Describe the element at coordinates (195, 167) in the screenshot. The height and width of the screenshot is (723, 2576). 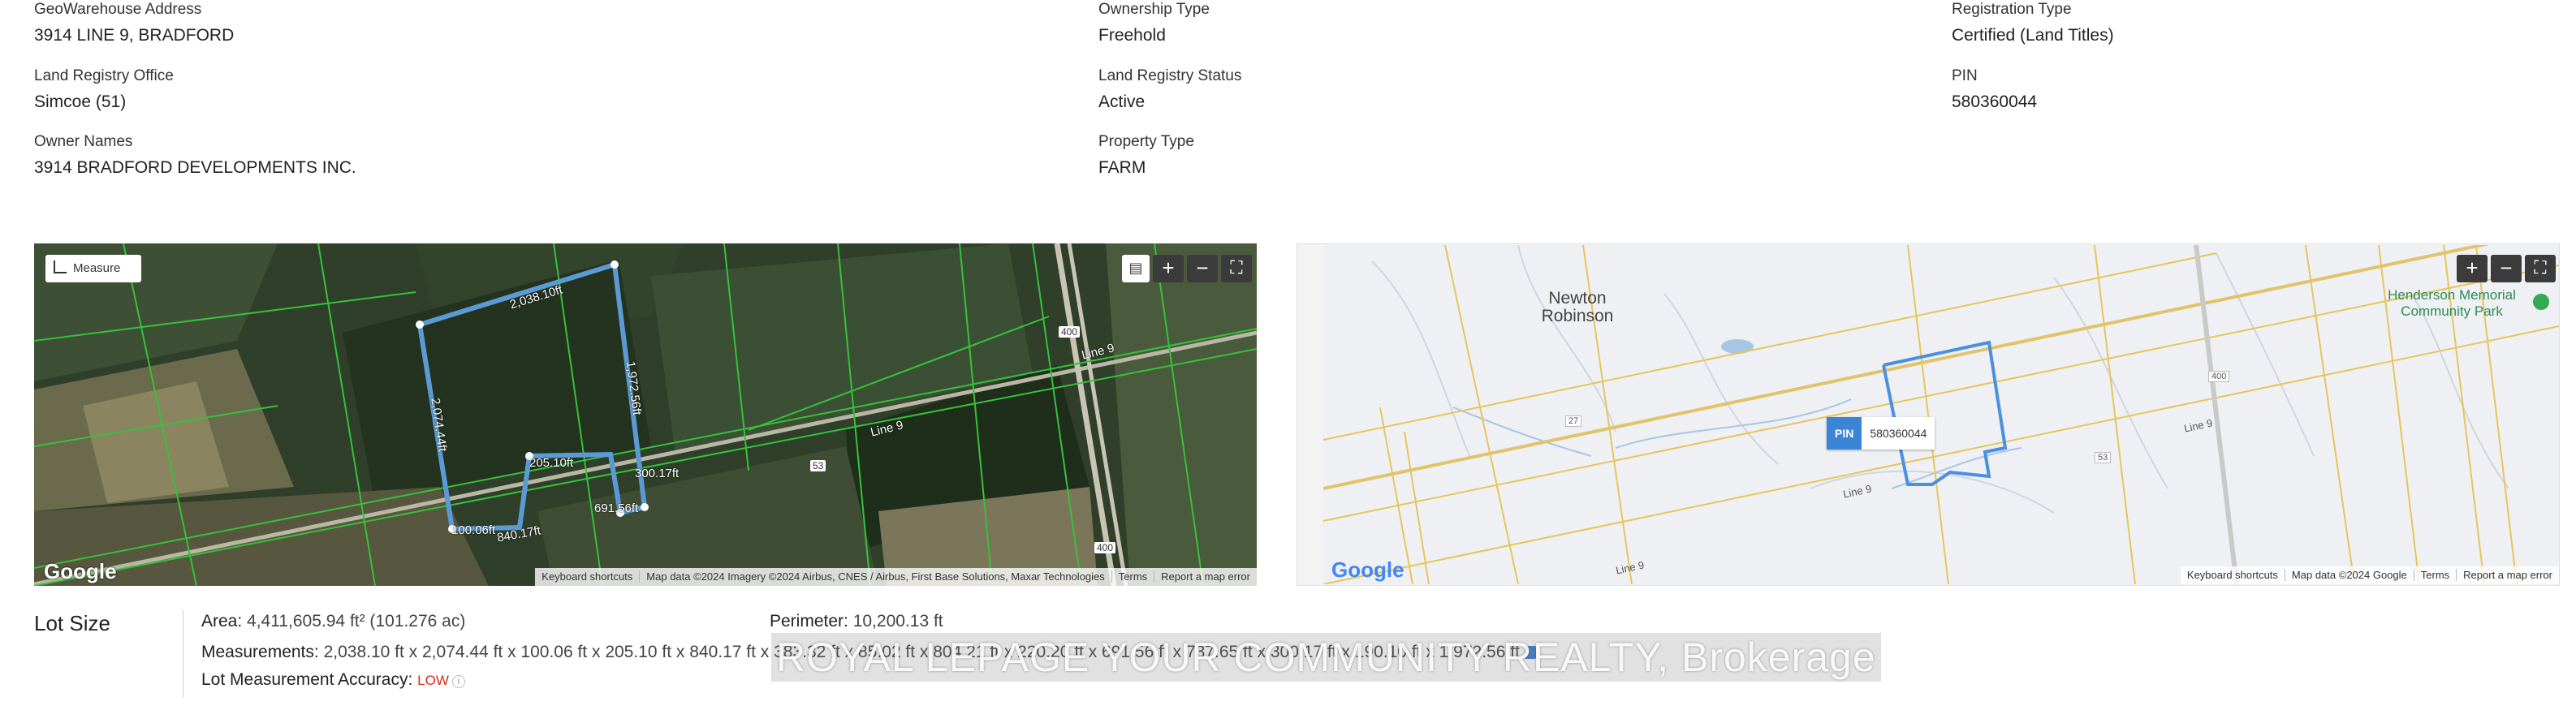
I see `owners-value: 3914 BRADFORD DEVELOPMENTS INC.` at that location.